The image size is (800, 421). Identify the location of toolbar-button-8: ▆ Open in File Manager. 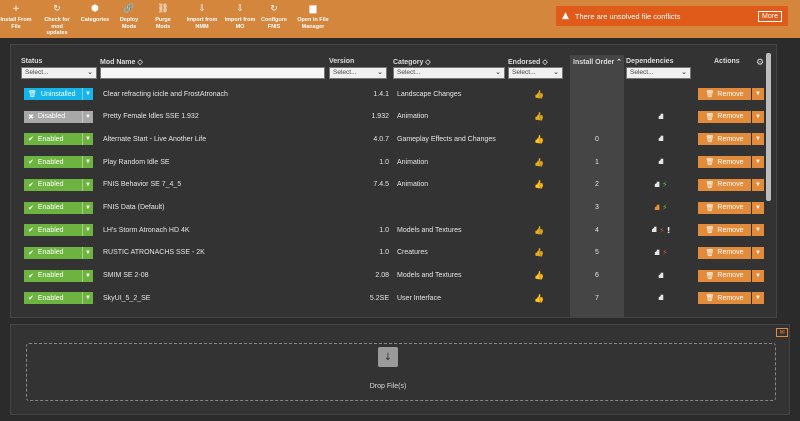
(313, 19).